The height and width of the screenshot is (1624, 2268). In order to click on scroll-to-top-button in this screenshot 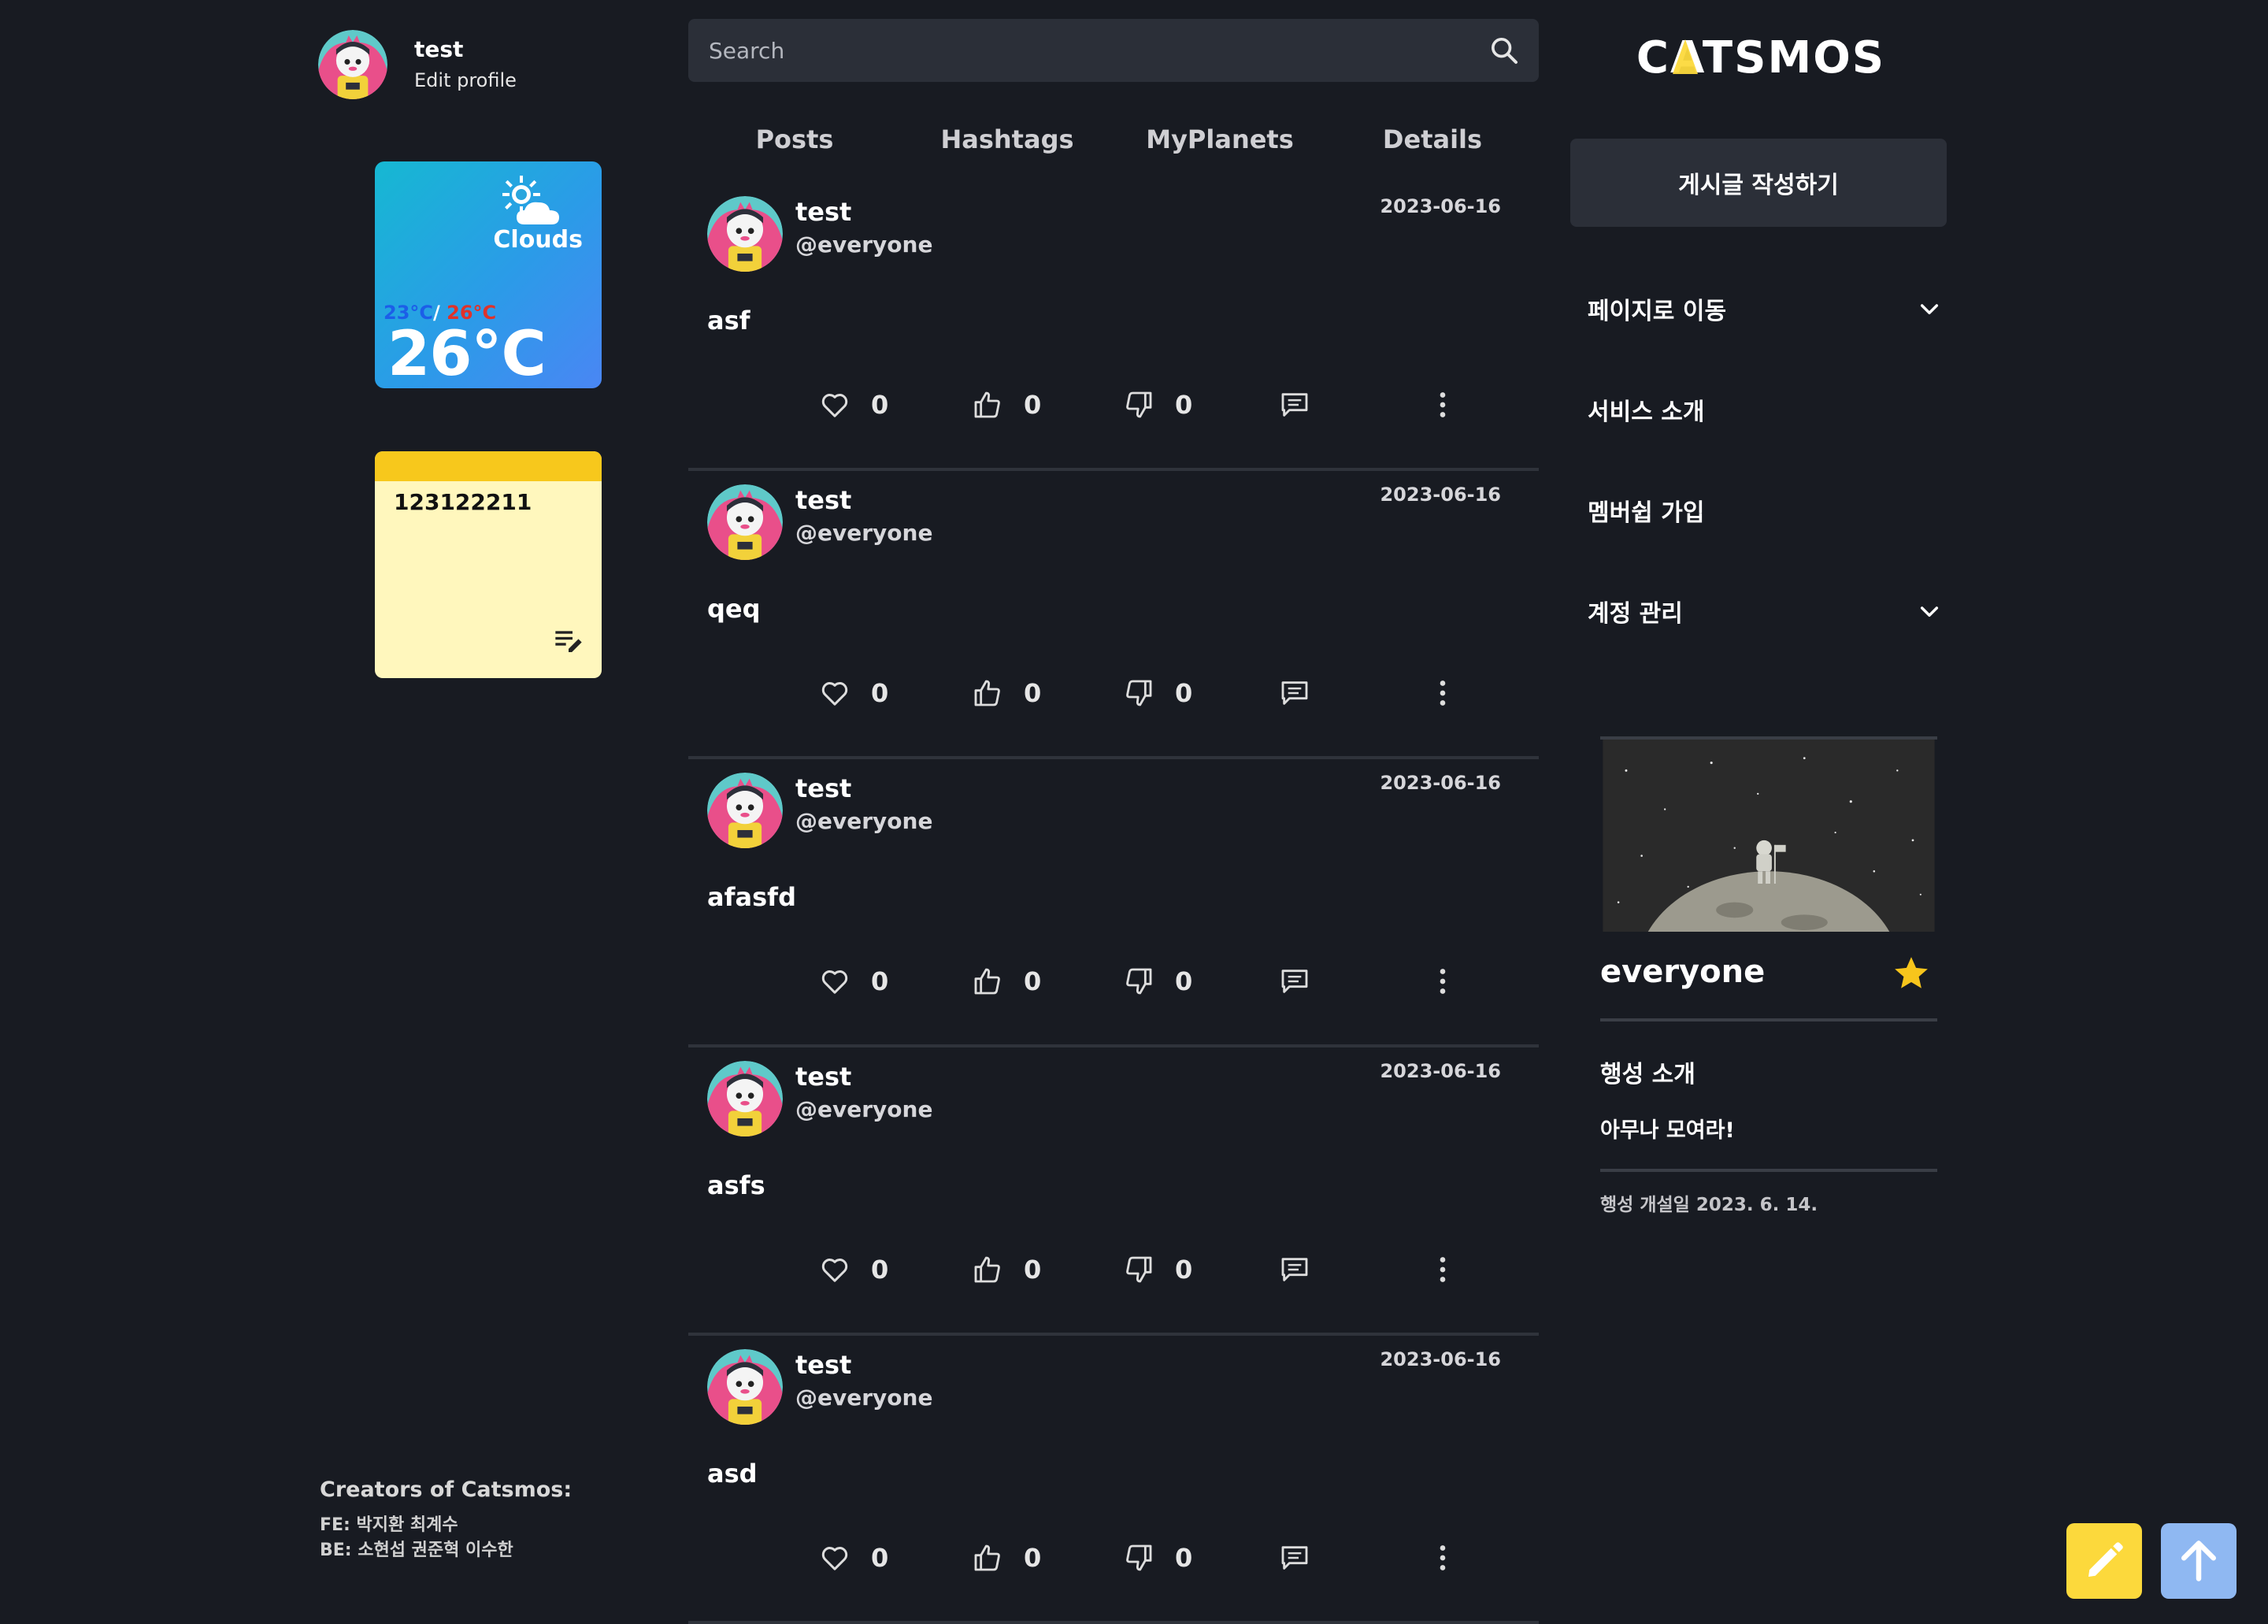, I will do `click(2198, 1561)`.